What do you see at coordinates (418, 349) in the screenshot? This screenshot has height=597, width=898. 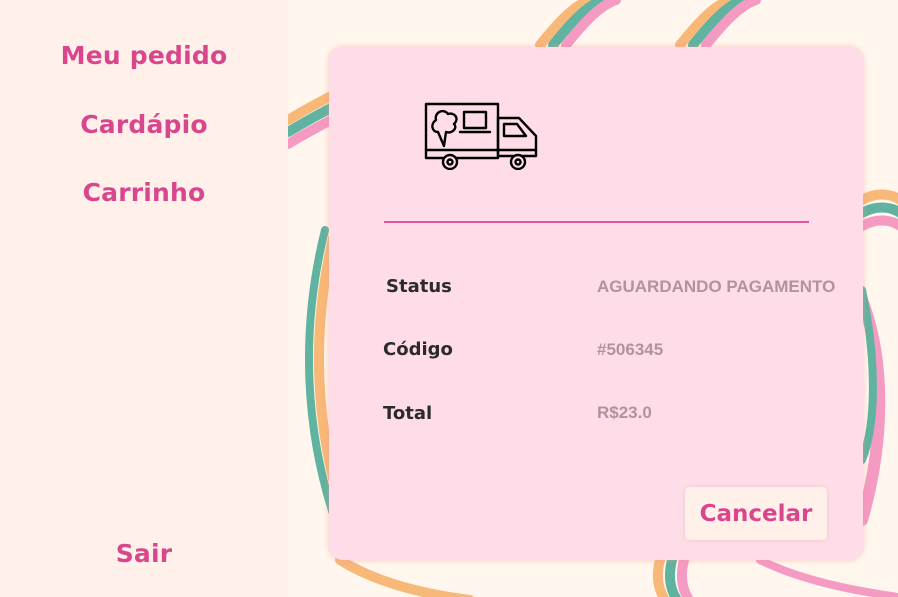 I see `code-label: Código` at bounding box center [418, 349].